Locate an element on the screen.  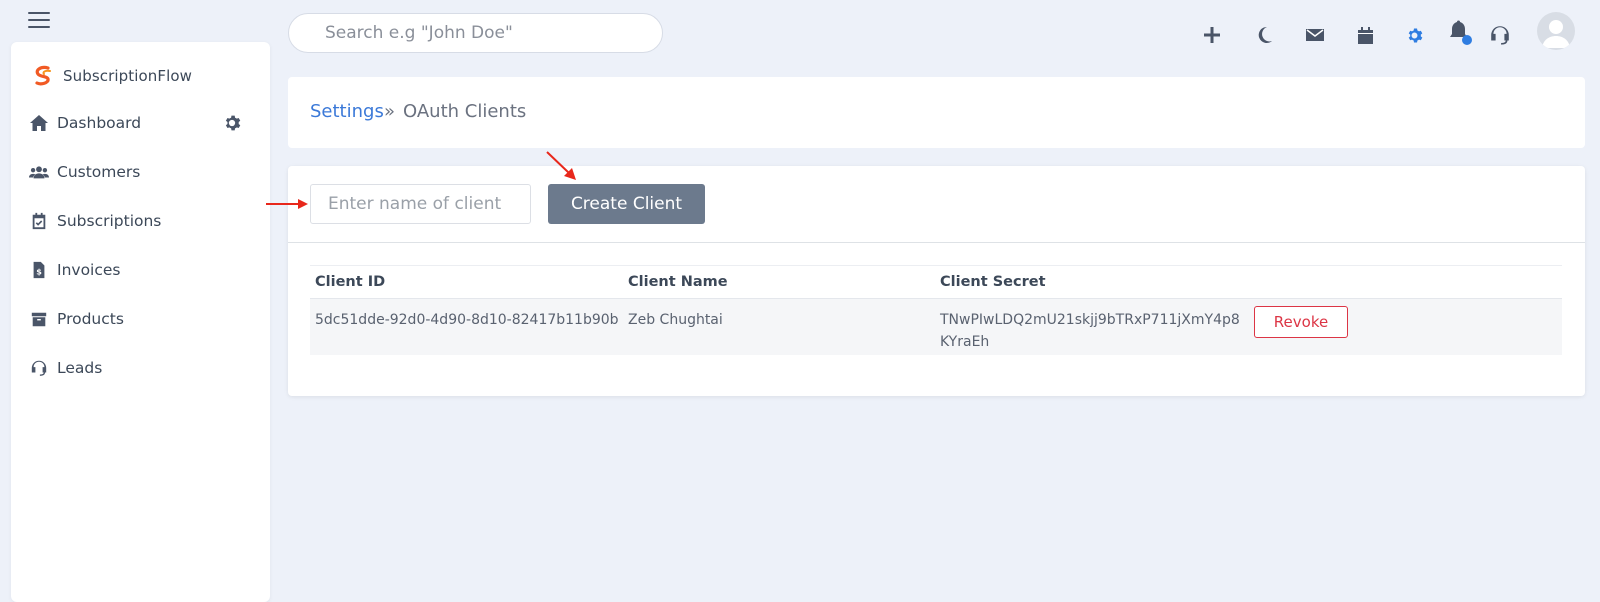
archive-icon is located at coordinates (39, 319).